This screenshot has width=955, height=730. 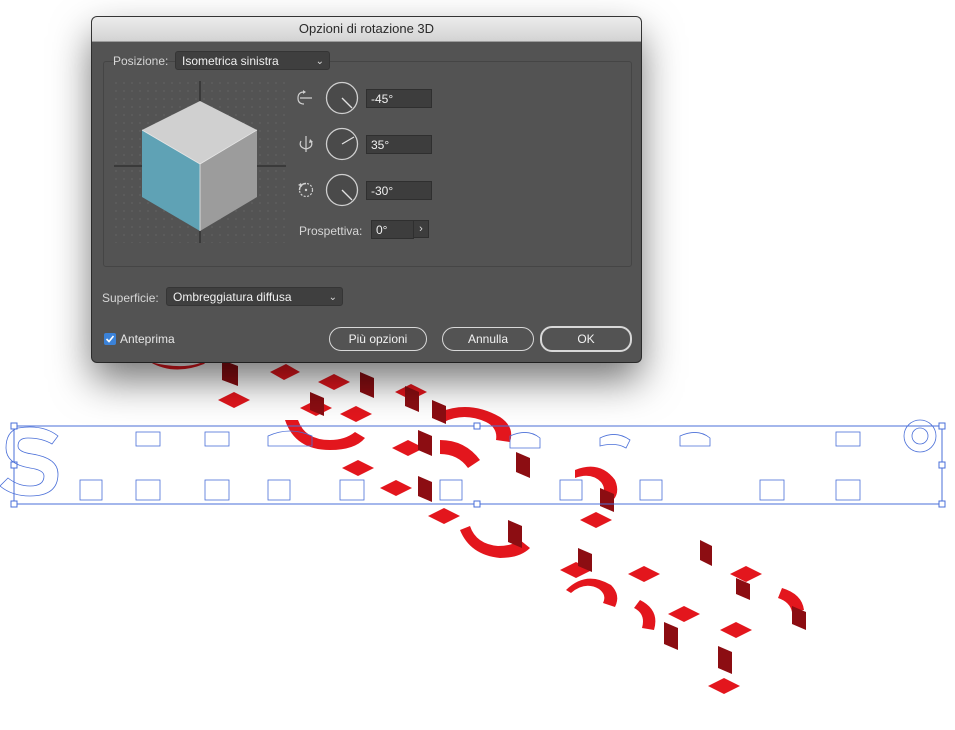 What do you see at coordinates (331, 231) in the screenshot?
I see `perspective-label: Prospettiva:` at bounding box center [331, 231].